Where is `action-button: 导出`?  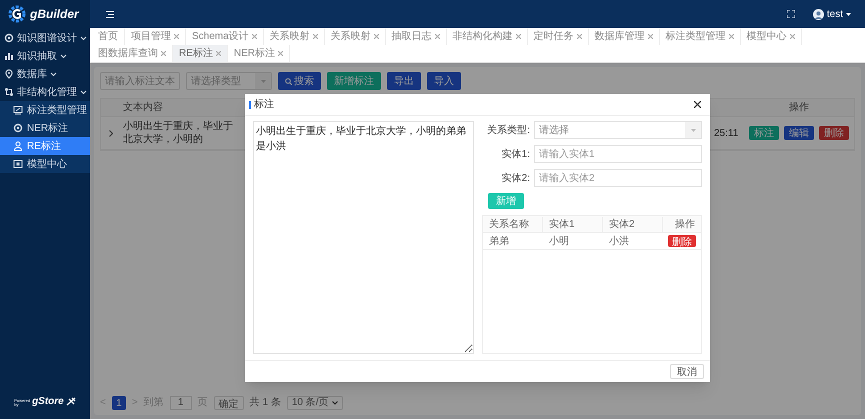
action-button: 导出 is located at coordinates (404, 81).